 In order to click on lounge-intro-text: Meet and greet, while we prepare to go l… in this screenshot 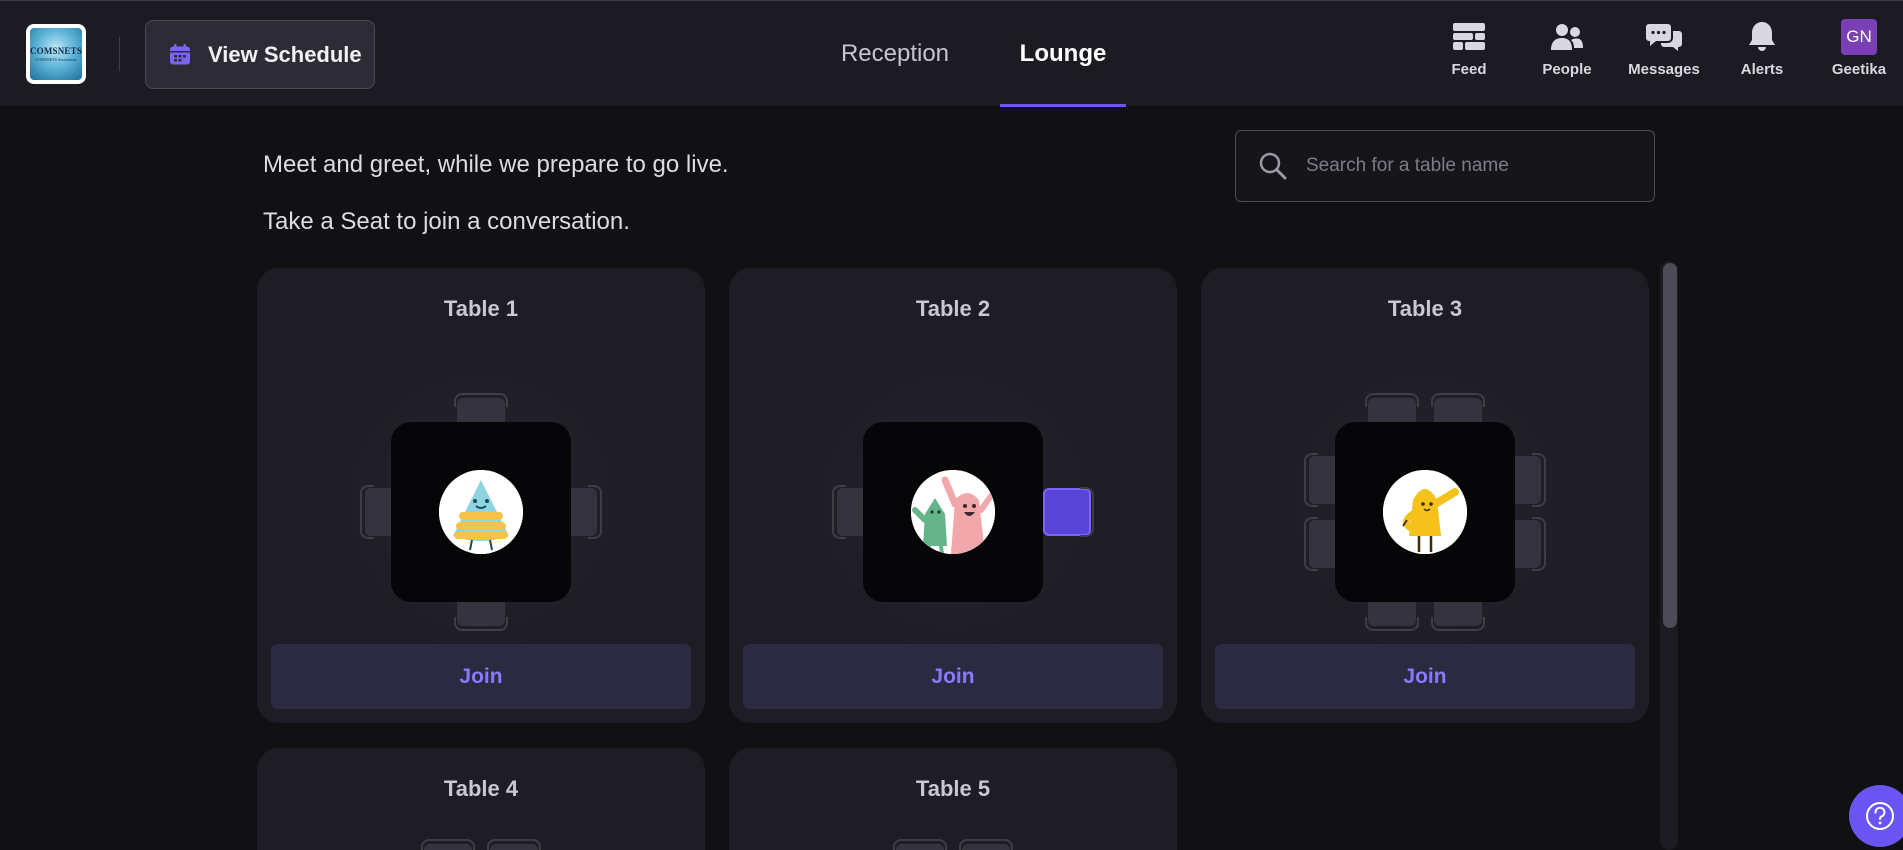, I will do `click(496, 164)`.